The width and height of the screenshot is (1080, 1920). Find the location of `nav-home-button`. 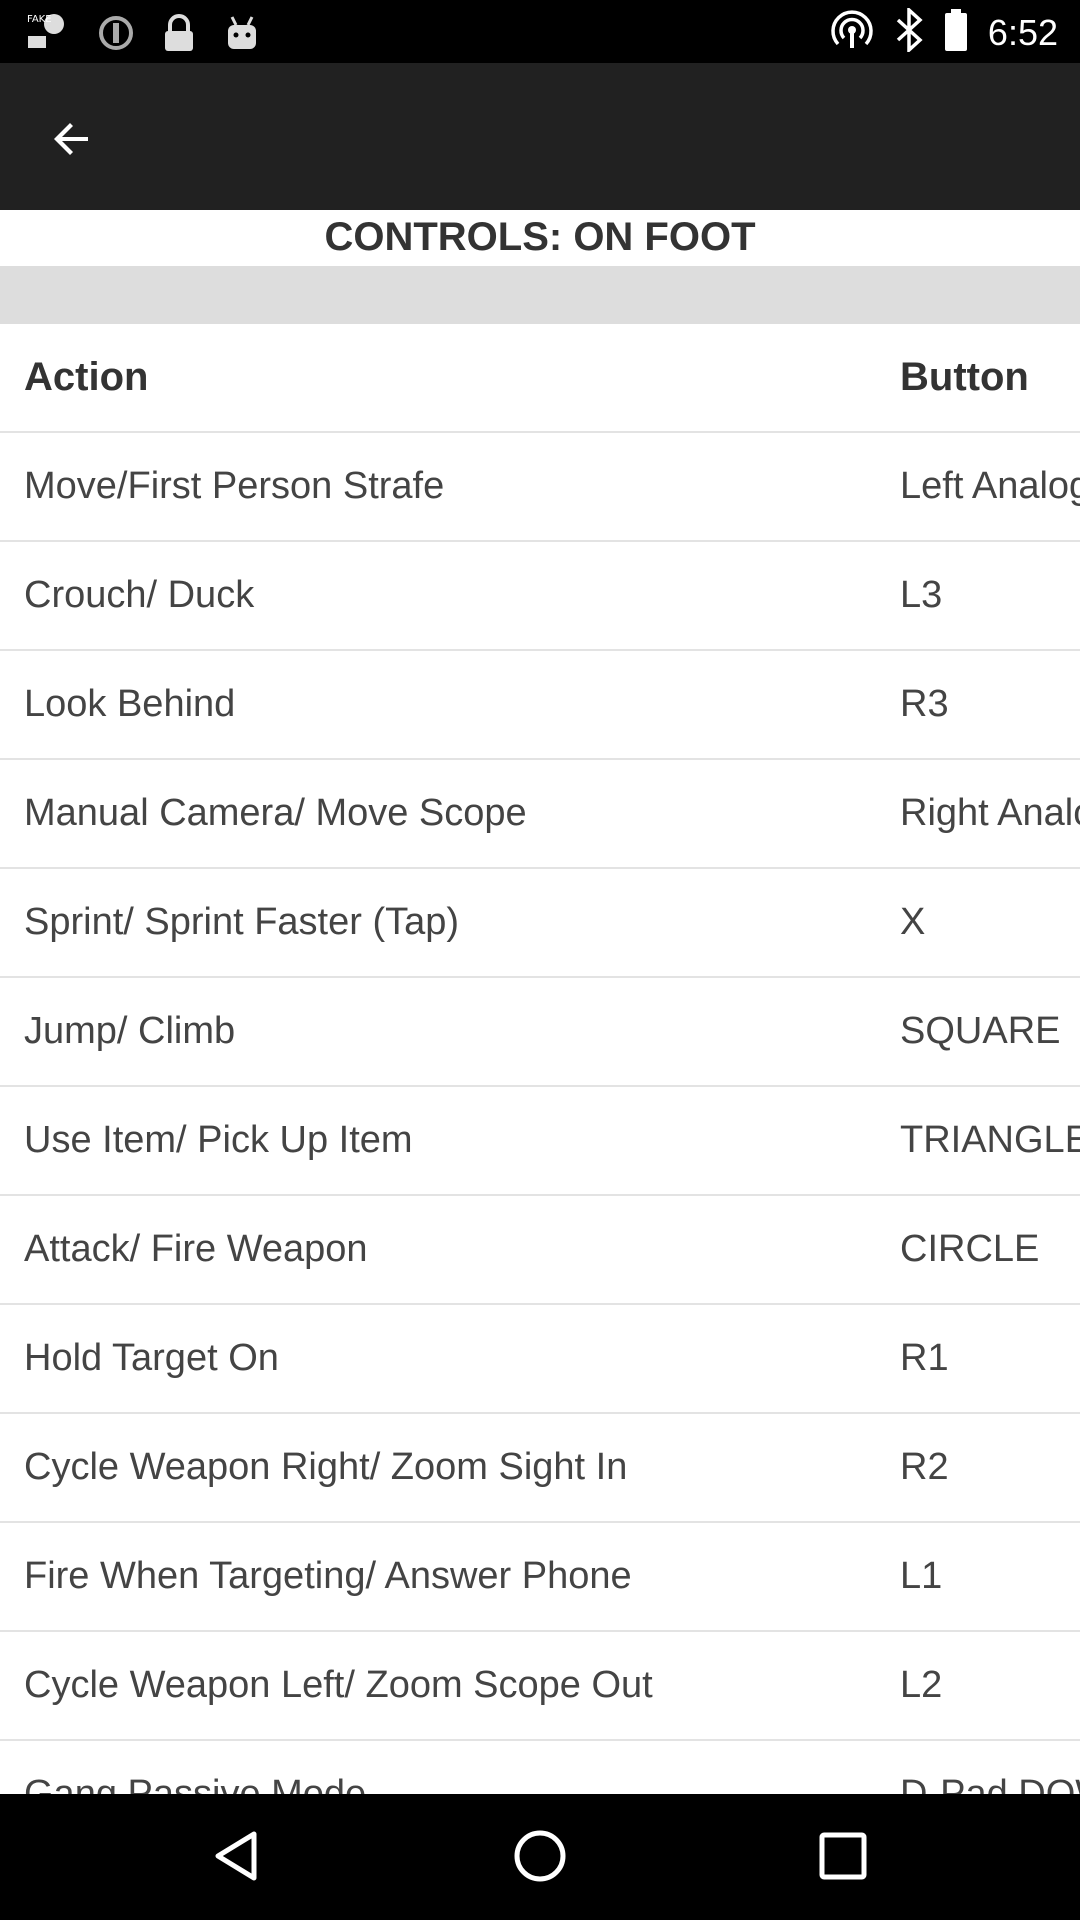

nav-home-button is located at coordinates (540, 1858).